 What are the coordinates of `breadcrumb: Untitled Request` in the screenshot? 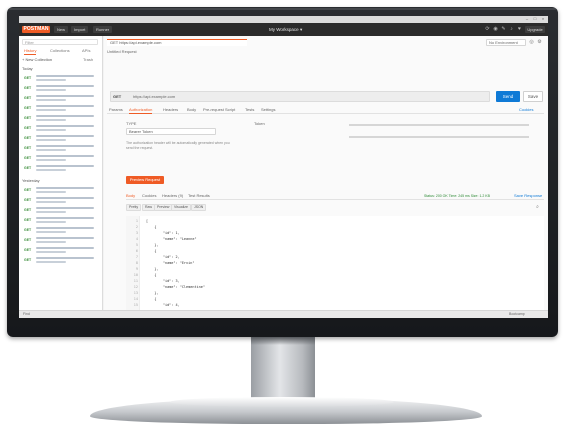 It's located at (122, 51).